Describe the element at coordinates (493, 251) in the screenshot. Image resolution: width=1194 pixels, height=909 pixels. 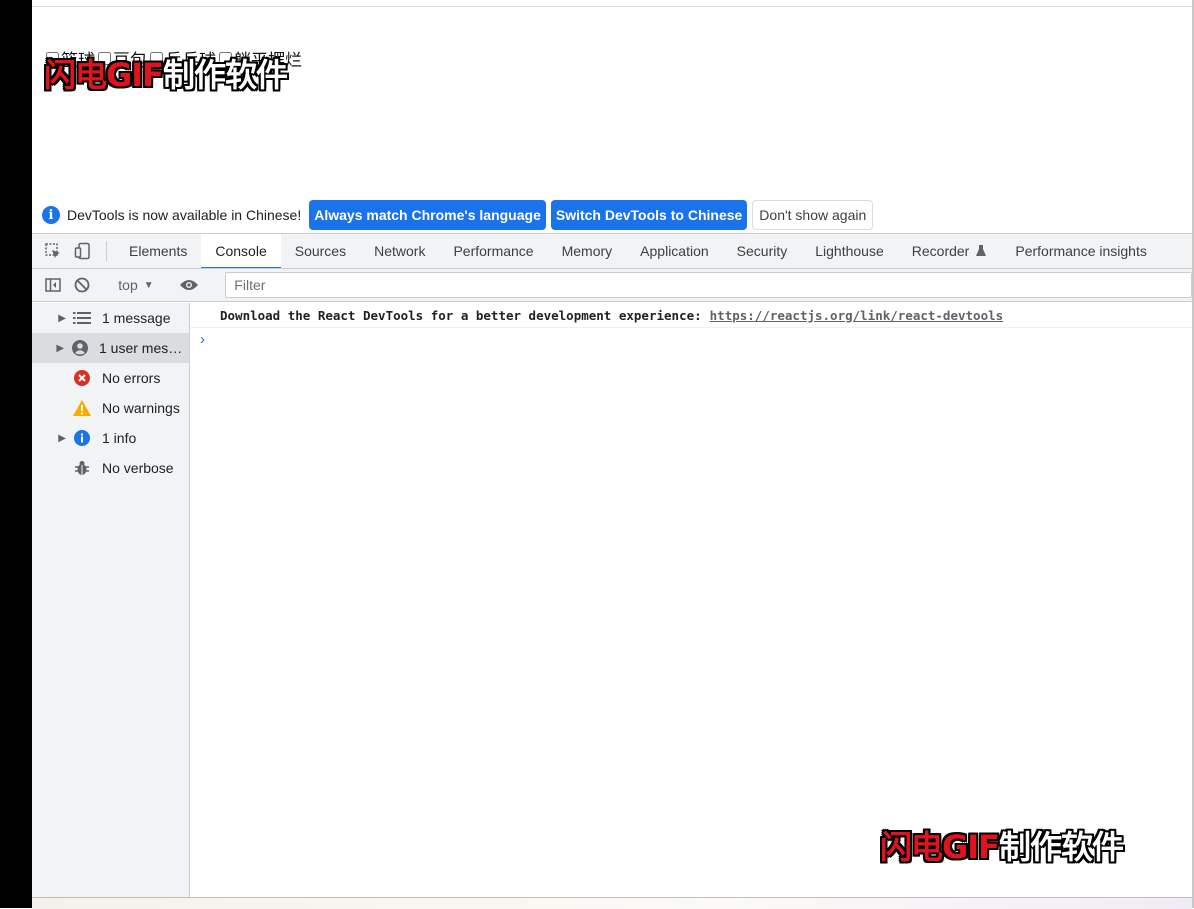
I see `tab-performance: Performance` at that location.